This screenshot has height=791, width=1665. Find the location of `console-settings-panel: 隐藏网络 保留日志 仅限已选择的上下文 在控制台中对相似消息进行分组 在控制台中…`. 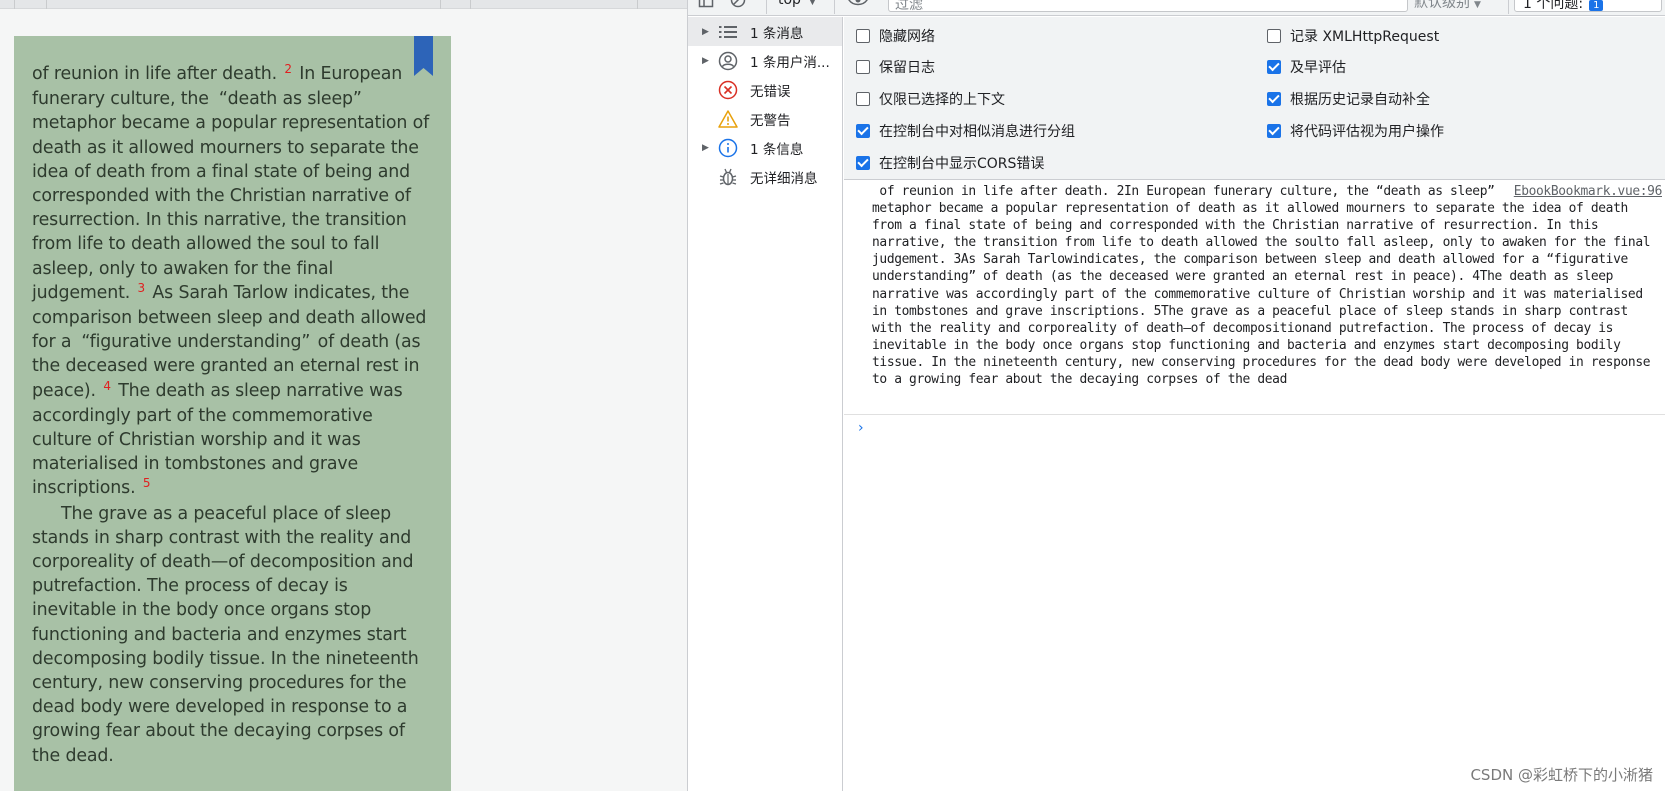

console-settings-panel: 隐藏网络 保留日志 仅限已选择的上下文 在控制台中对相似消息进行分组 在控制台中… is located at coordinates (1254, 98).